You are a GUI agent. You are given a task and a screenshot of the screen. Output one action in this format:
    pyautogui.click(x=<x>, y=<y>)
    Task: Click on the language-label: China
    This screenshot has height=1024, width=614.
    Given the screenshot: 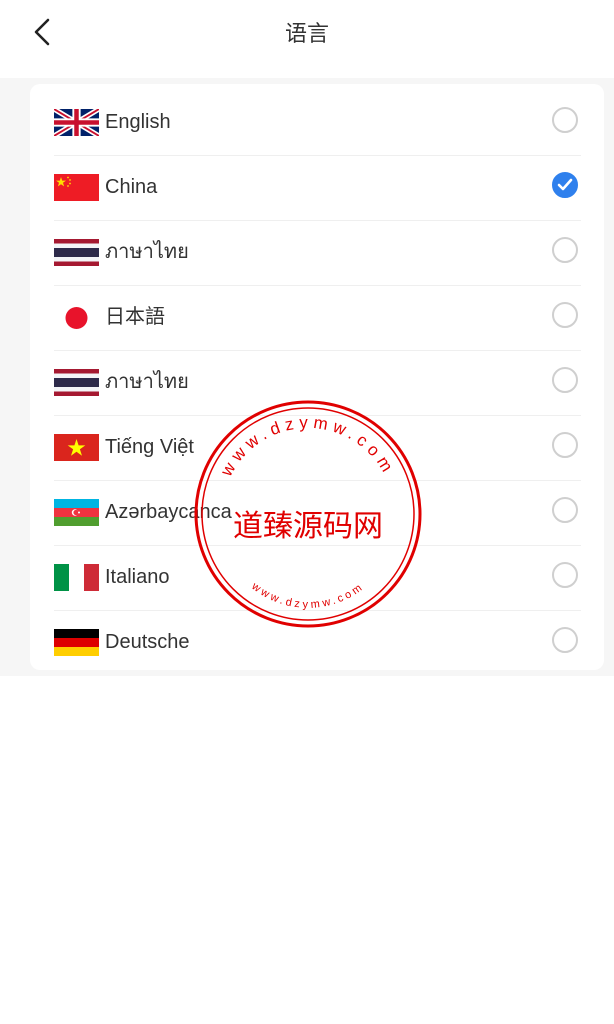 What is the action you would take?
    pyautogui.click(x=131, y=187)
    